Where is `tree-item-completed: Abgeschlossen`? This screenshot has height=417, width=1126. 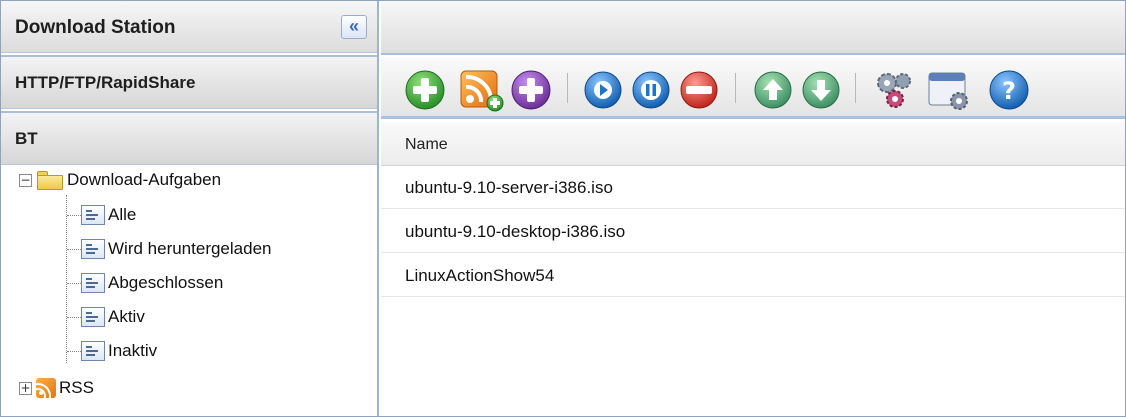
tree-item-completed: Abgeschlossen is located at coordinates (152, 283).